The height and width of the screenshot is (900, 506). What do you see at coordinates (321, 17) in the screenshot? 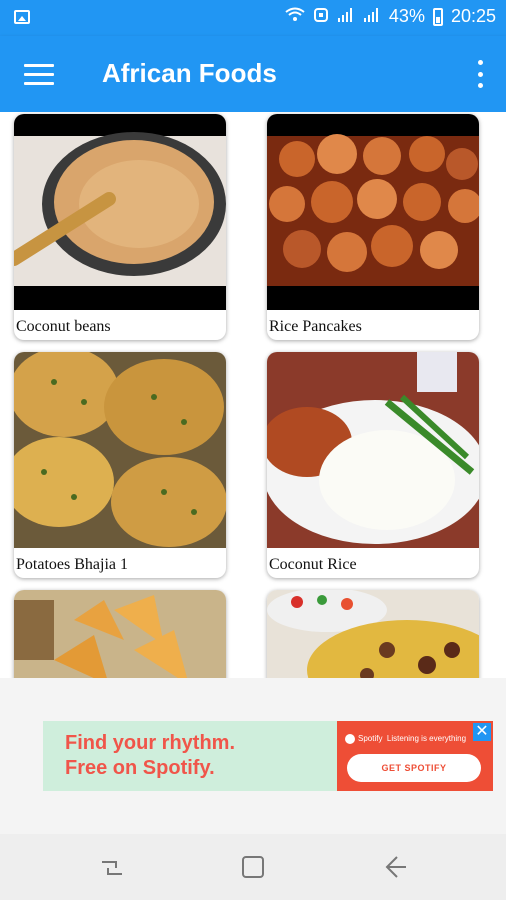
I see `hotspot-icon` at bounding box center [321, 17].